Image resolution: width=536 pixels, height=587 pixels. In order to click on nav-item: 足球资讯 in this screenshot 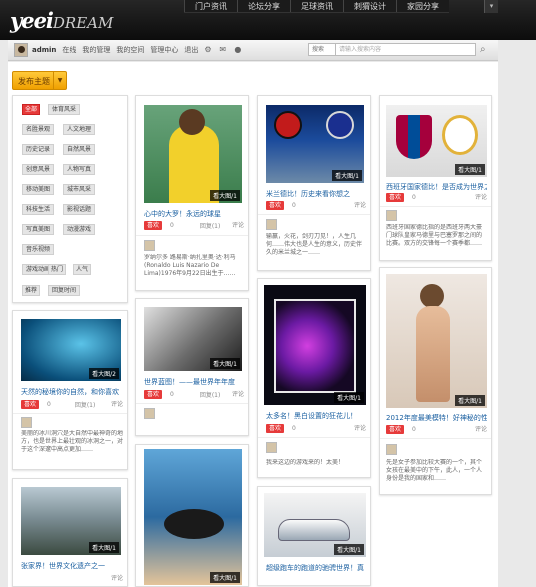, I will do `click(316, 6)`.